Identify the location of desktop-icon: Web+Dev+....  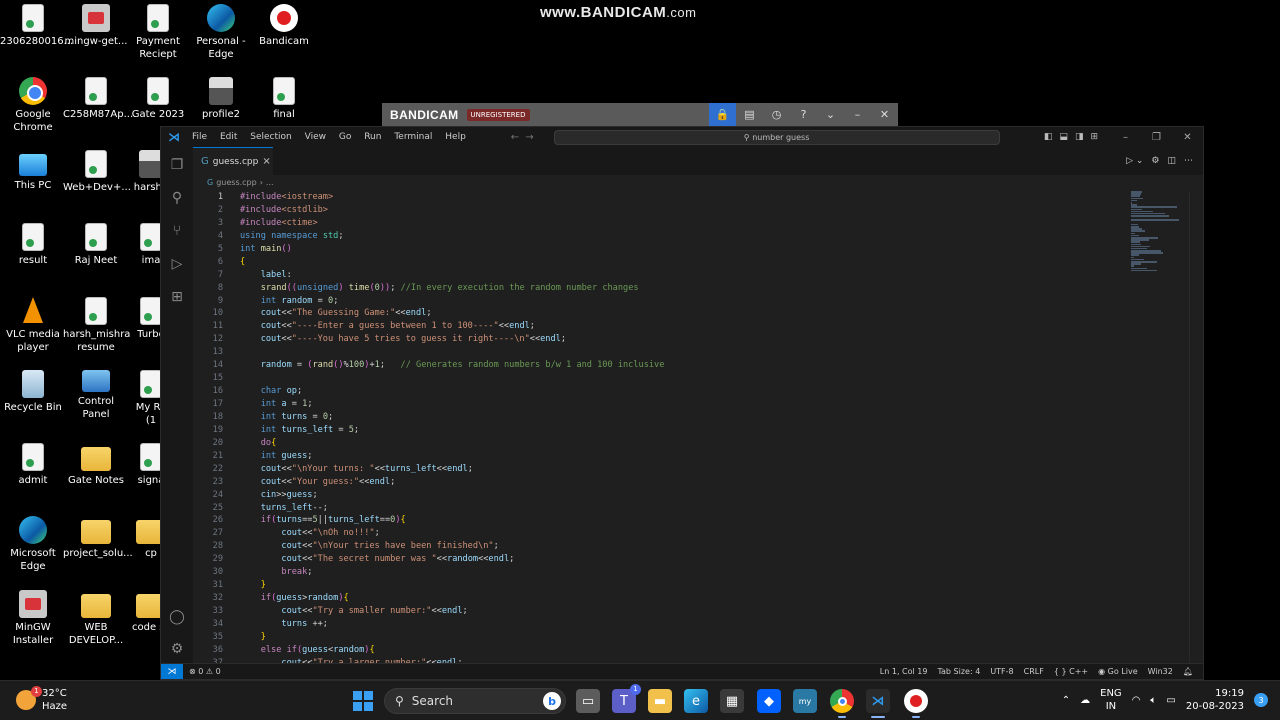
(97, 172).